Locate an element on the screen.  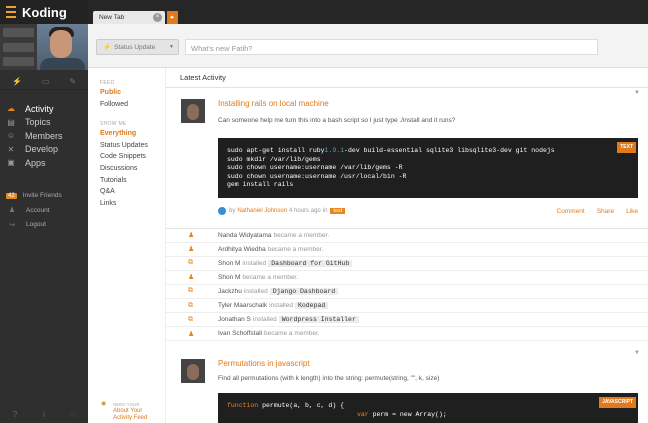
account-link: ♟ Account is located at coordinates (44, 210).